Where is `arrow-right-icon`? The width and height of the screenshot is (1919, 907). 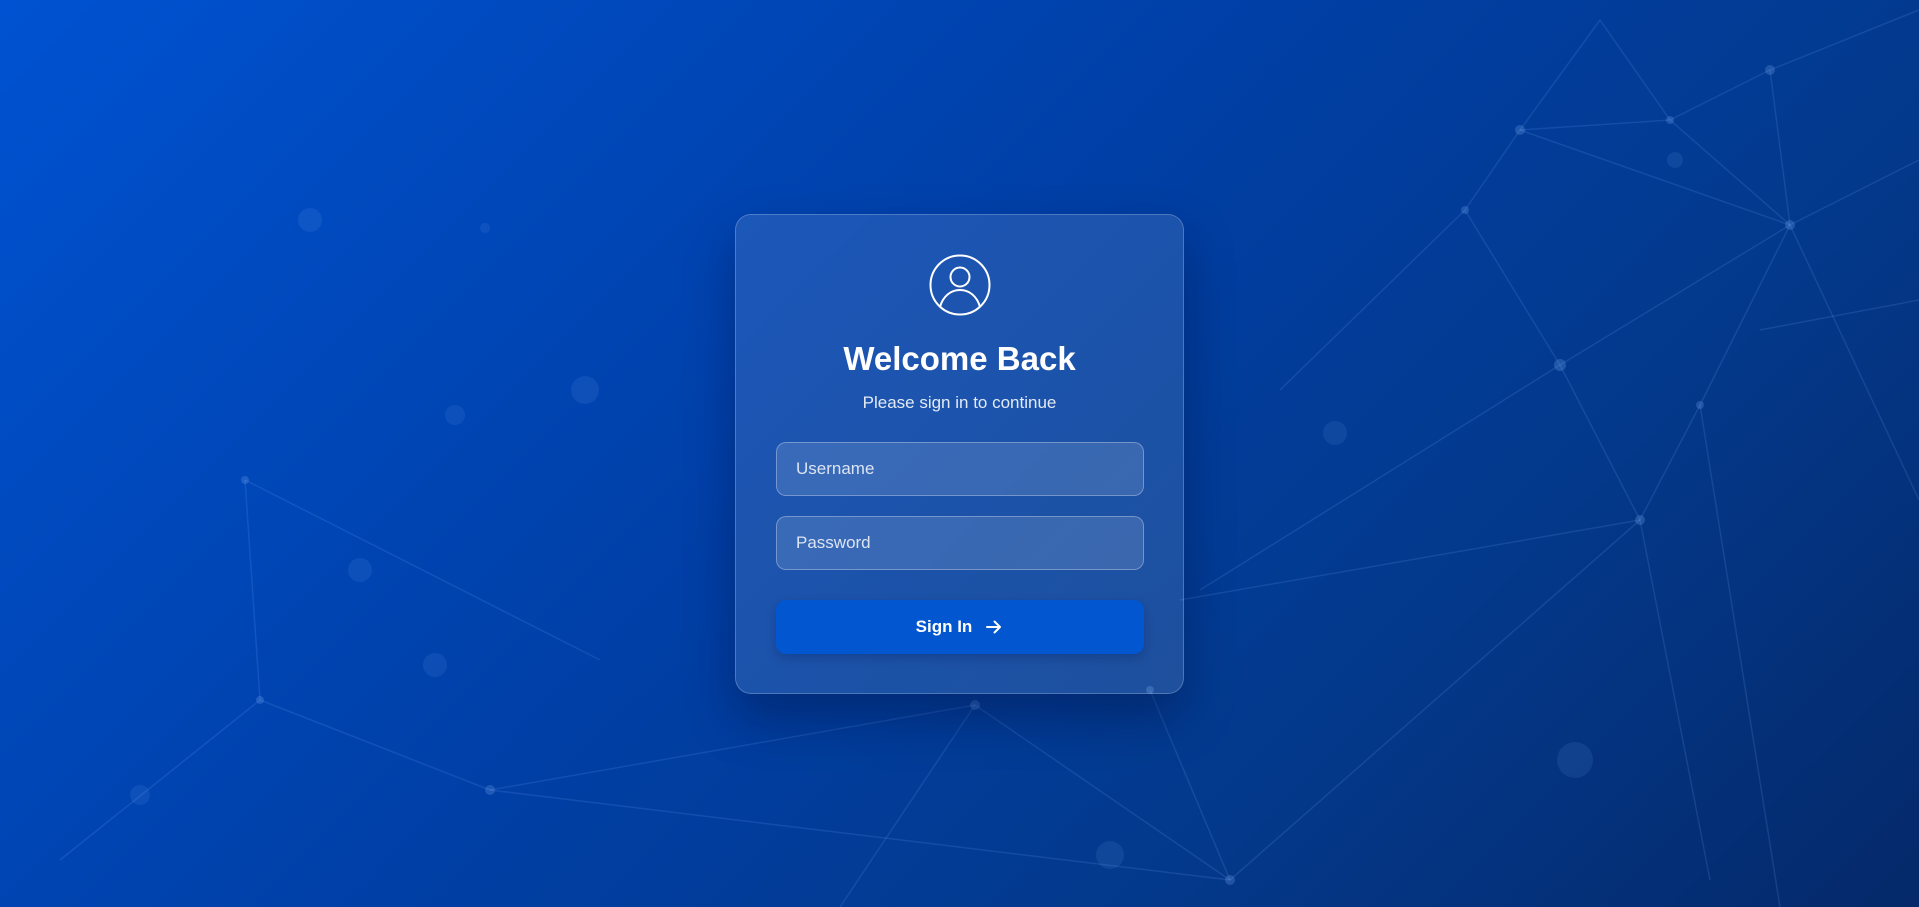
arrow-right-icon is located at coordinates (994, 627).